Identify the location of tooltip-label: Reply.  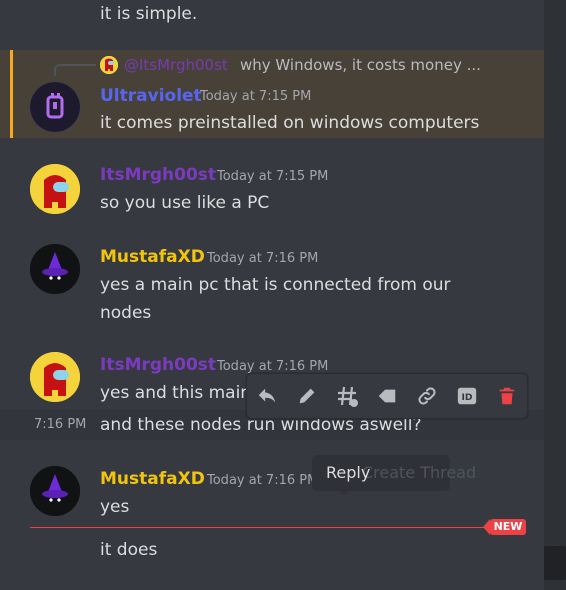
(348, 472).